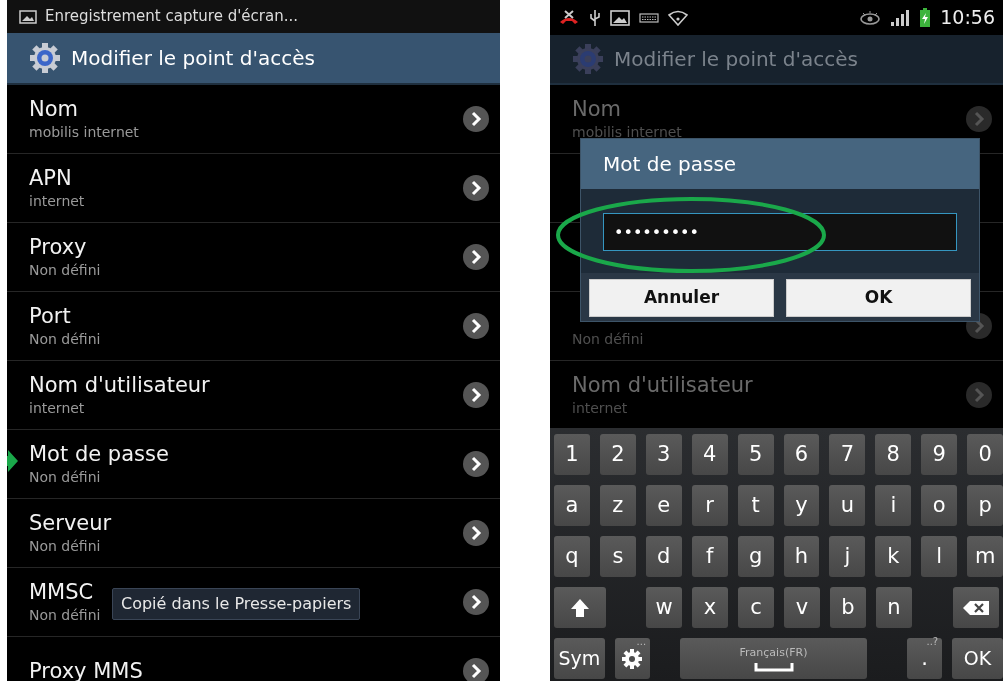 The image size is (1003, 681). Describe the element at coordinates (50, 178) in the screenshot. I see `setting-title: APN` at that location.